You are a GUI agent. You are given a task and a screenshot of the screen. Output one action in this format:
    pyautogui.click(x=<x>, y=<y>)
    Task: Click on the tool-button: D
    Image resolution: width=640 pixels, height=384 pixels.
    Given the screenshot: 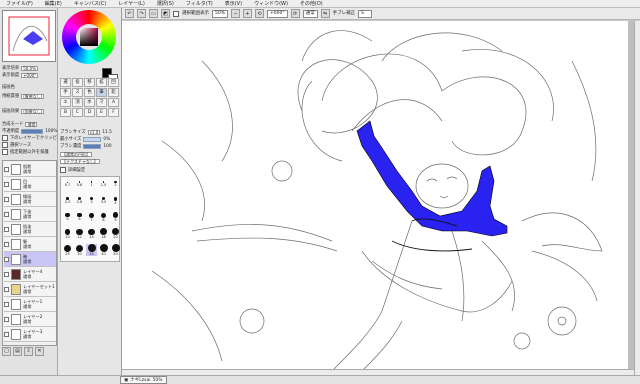 What is the action you would take?
    pyautogui.click(x=89, y=112)
    